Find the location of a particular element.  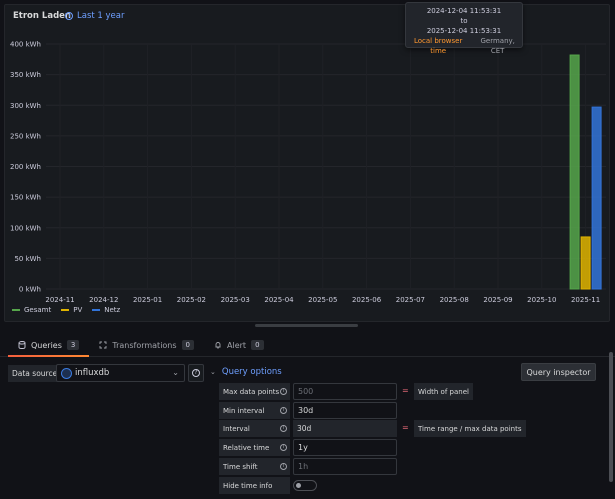

tooltip-to: 2025-12-04 11:53:31 is located at coordinates (464, 31).